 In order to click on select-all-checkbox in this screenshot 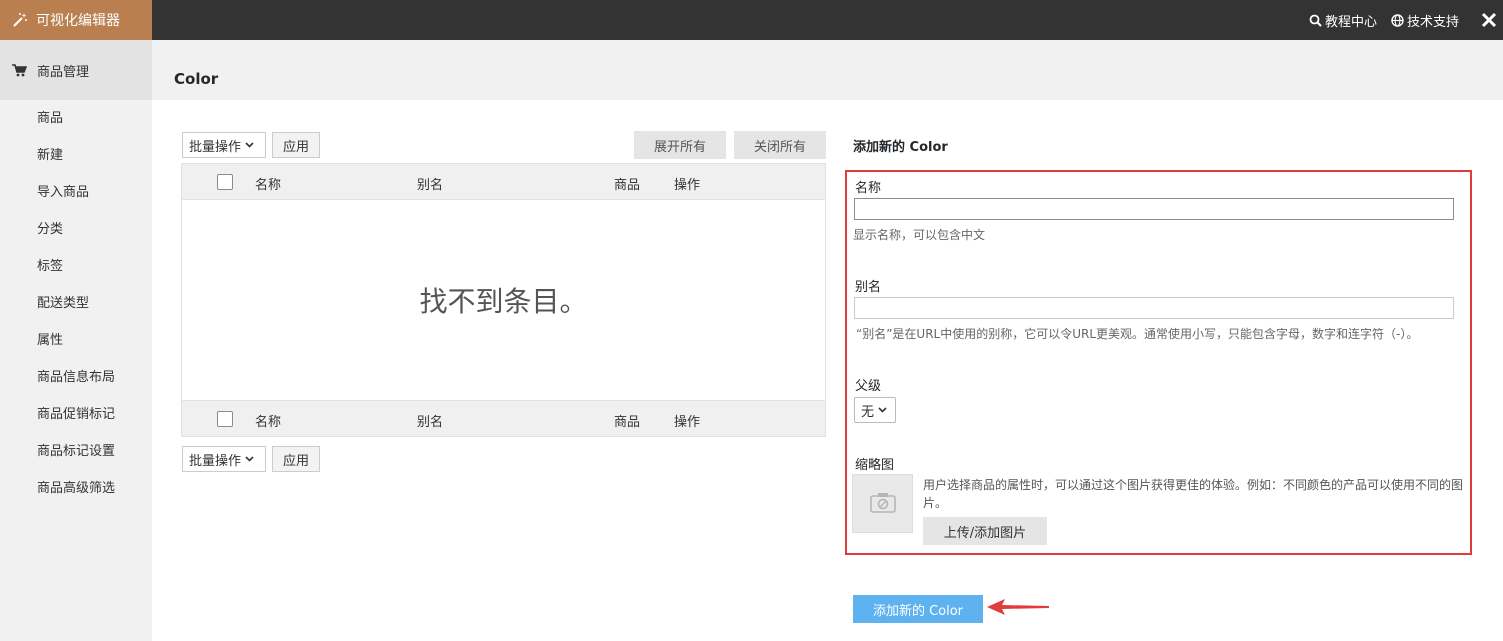, I will do `click(225, 182)`.